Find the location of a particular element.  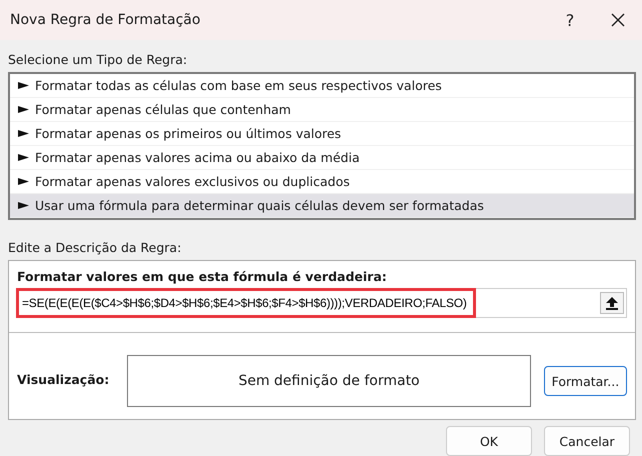

formula-text: =SE(E(E(E(E($C4>$H$6;$D4>$H$6;$E4>$H$6;$F4>$H$6))));VERDADEIRO;FALSO) is located at coordinates (246, 303).